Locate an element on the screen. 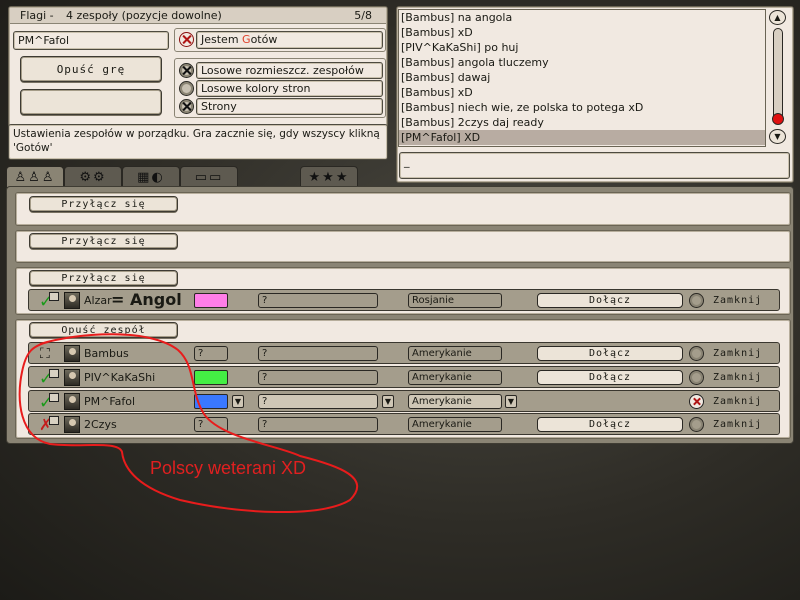 The image size is (800, 600). player-name: Bambus is located at coordinates (106, 353).